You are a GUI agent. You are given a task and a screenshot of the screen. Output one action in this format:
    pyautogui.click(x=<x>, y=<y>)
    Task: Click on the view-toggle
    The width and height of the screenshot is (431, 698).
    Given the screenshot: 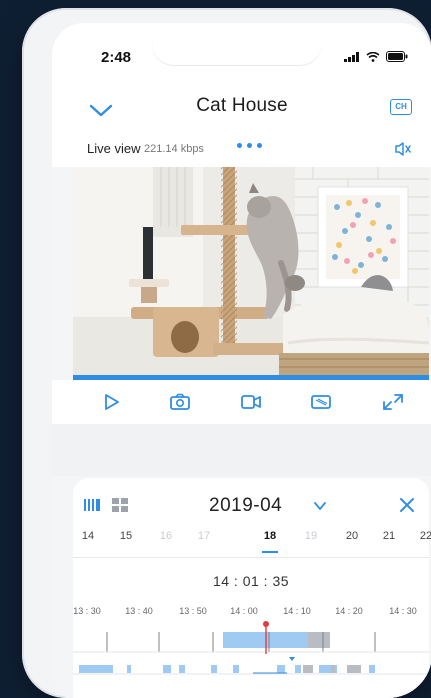 What is the action you would take?
    pyautogui.click(x=106, y=505)
    